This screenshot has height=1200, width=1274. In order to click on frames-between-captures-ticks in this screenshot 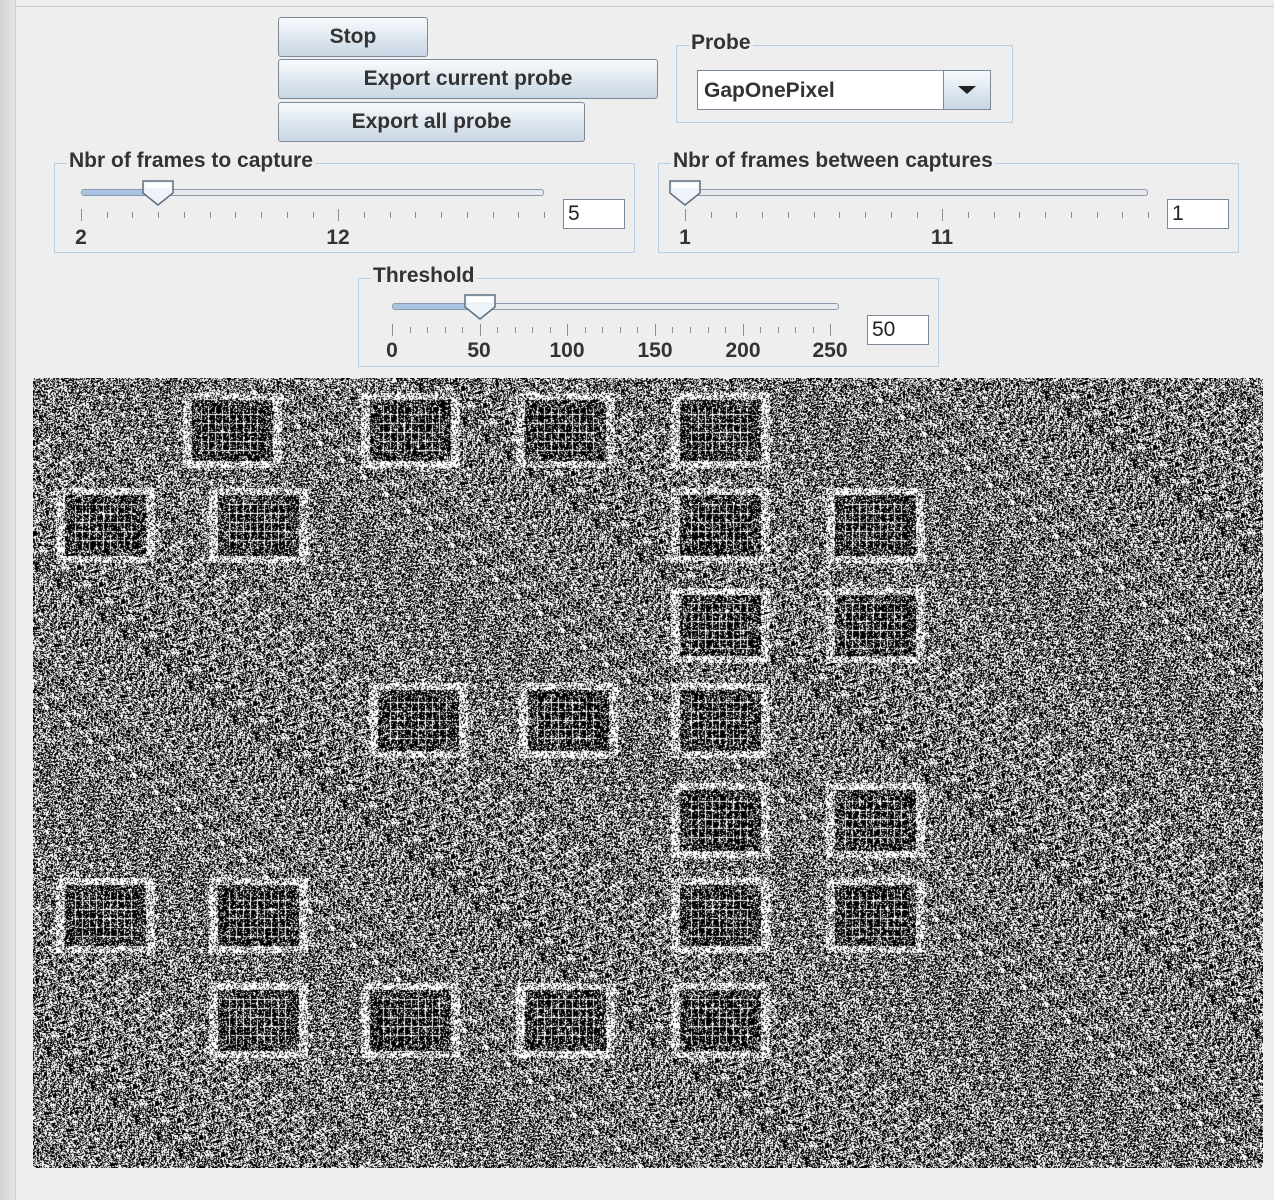, I will do `click(917, 216)`.